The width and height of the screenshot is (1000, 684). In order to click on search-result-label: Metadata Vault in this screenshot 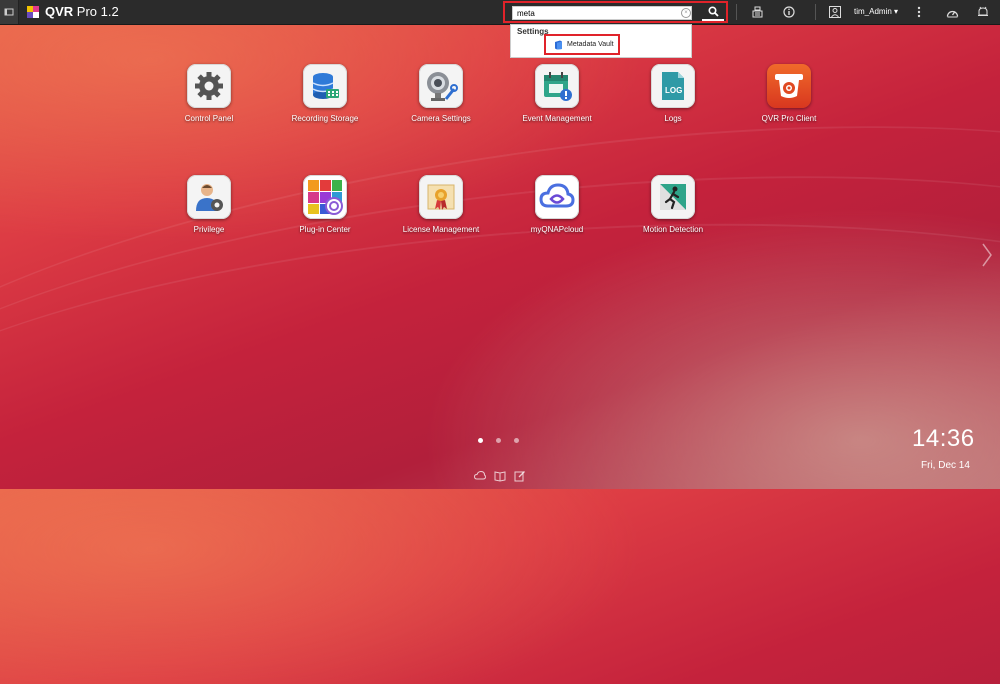, I will do `click(590, 44)`.